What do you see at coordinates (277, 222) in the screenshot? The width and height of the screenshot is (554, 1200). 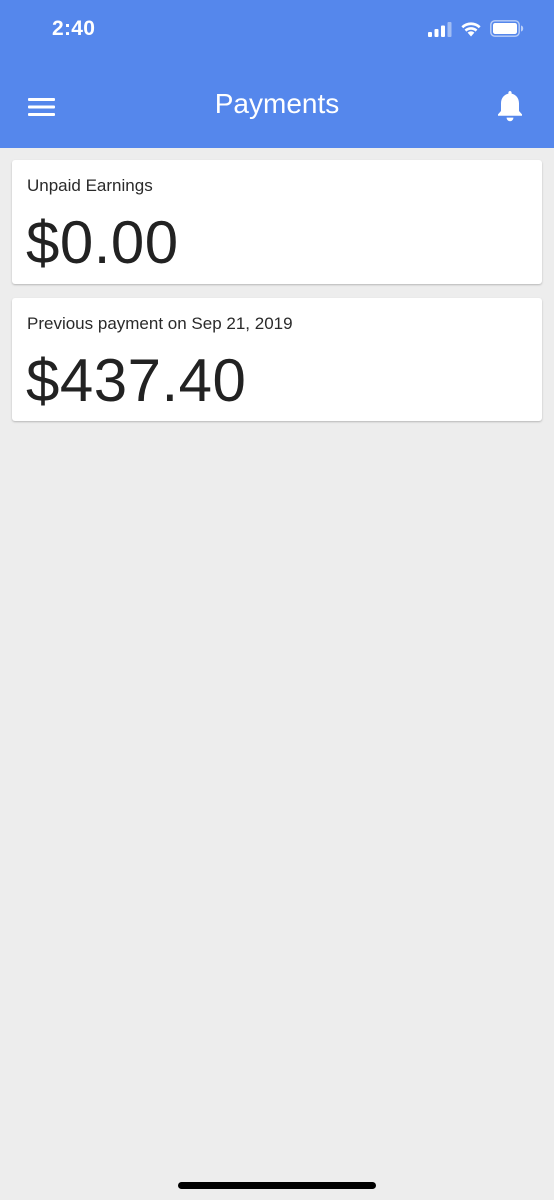 I see `unpaid-earnings-card: Unpaid Earnings $0.00` at bounding box center [277, 222].